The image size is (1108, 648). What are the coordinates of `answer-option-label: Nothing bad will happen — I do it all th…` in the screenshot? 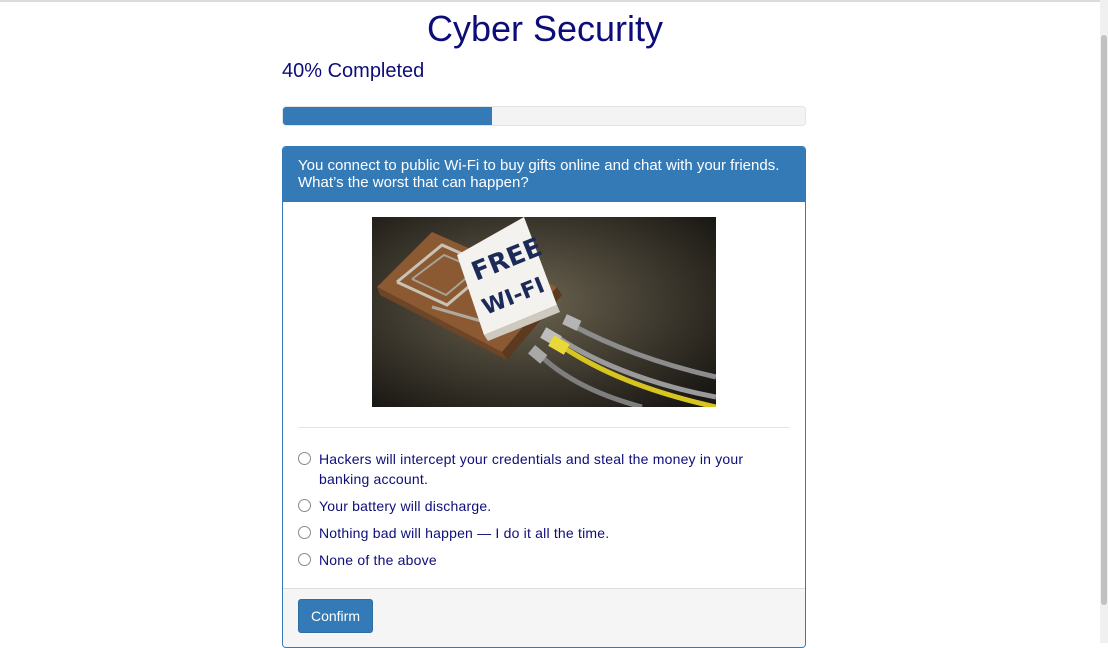 It's located at (464, 533).